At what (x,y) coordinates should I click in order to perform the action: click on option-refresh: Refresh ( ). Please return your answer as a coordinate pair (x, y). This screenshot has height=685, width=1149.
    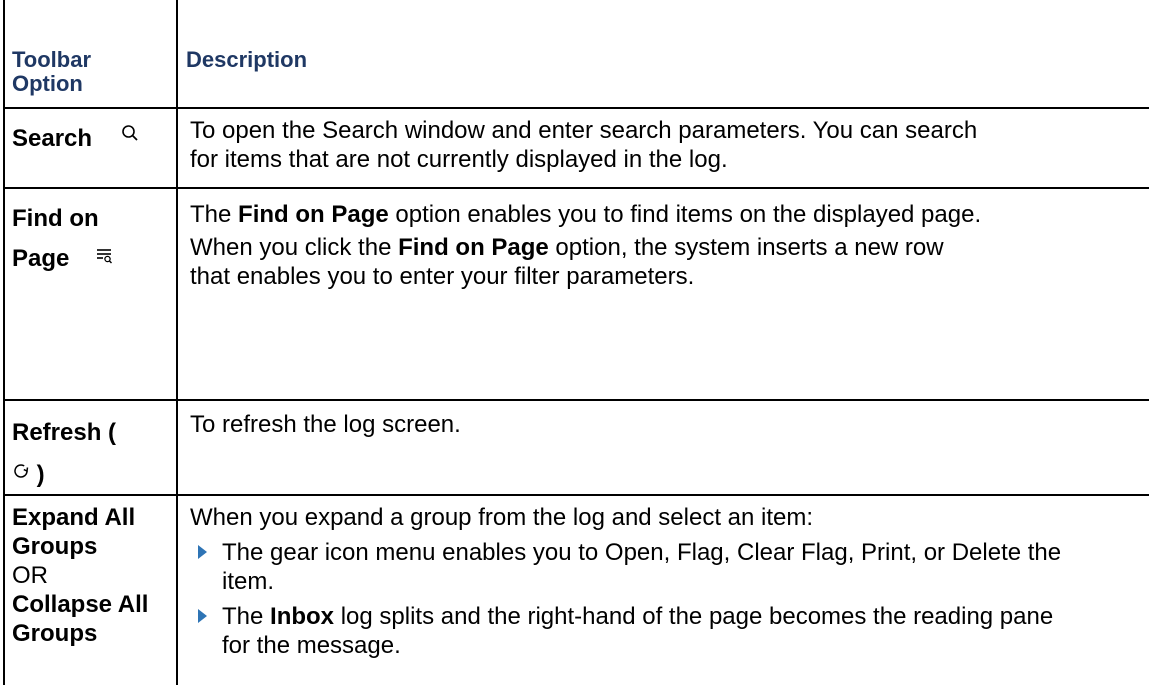
    Looking at the image, I should click on (92, 454).